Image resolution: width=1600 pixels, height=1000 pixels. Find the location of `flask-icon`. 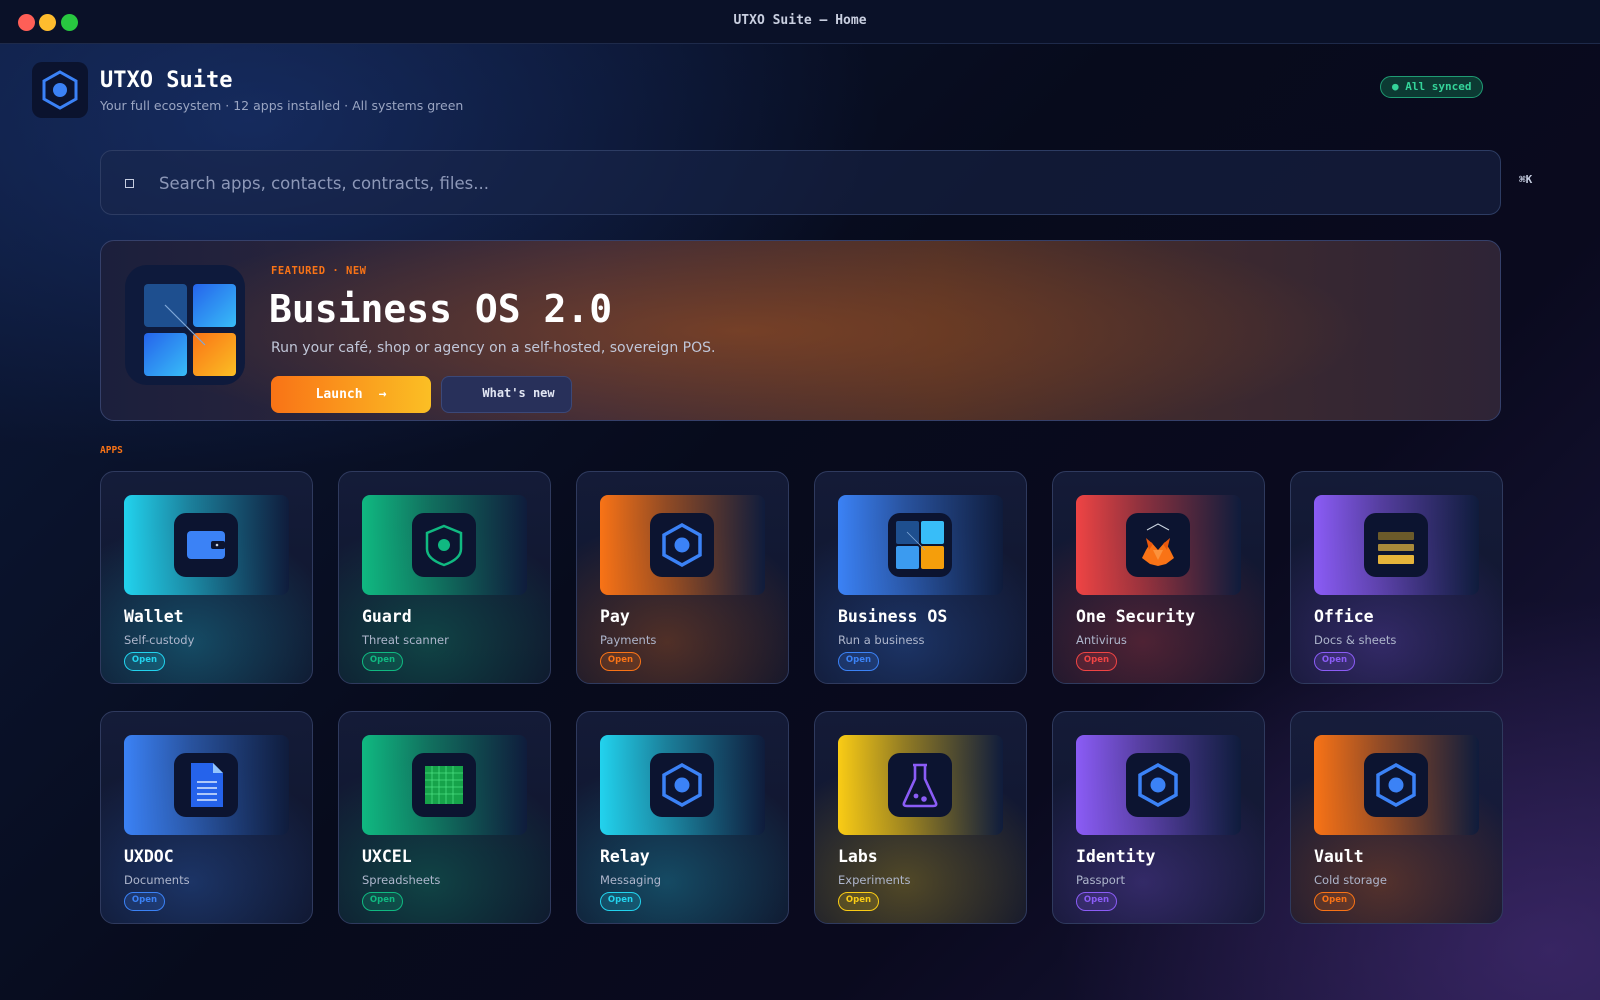

flask-icon is located at coordinates (920, 785).